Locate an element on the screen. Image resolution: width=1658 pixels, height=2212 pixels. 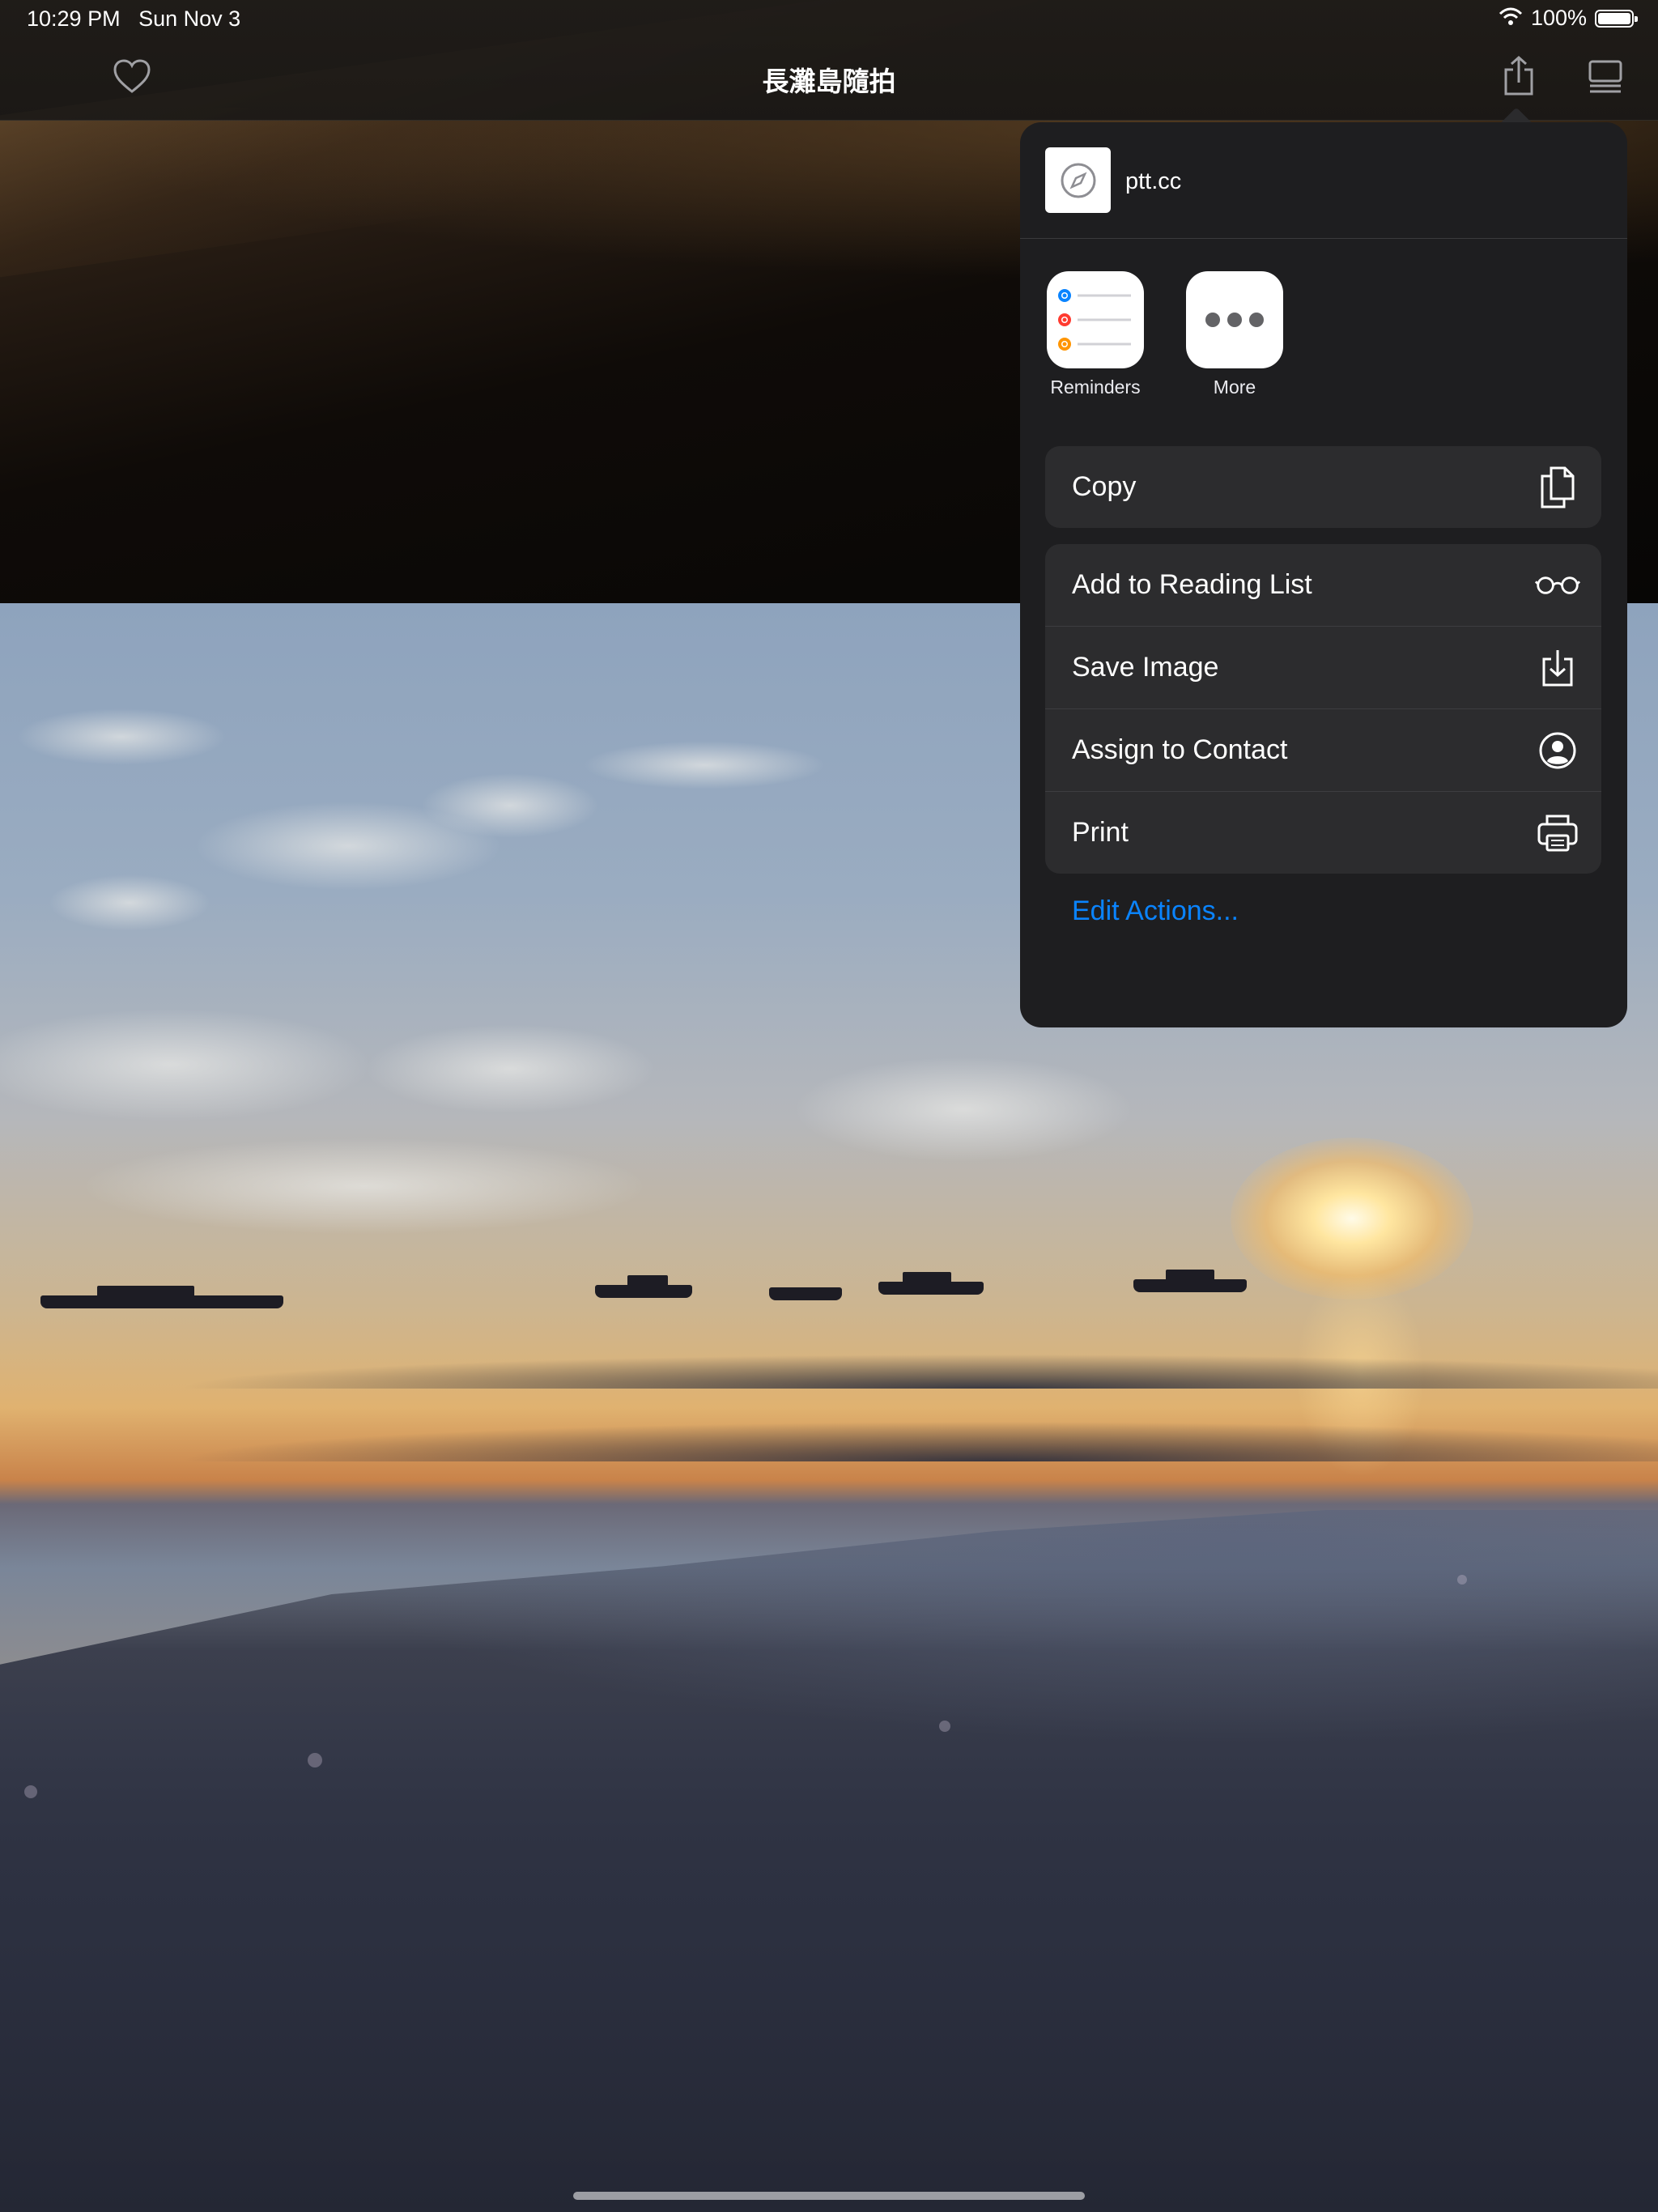
copy-icon is located at coordinates (1557, 488).